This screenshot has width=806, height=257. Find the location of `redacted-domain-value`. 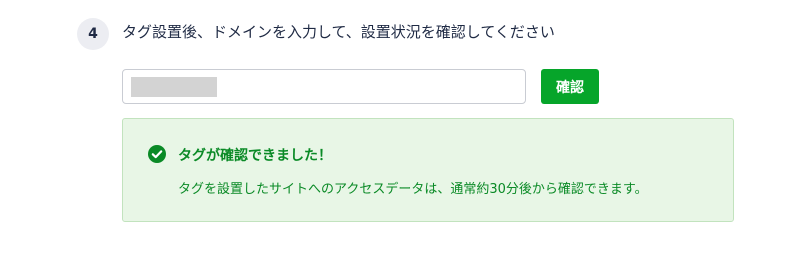

redacted-domain-value is located at coordinates (174, 86).